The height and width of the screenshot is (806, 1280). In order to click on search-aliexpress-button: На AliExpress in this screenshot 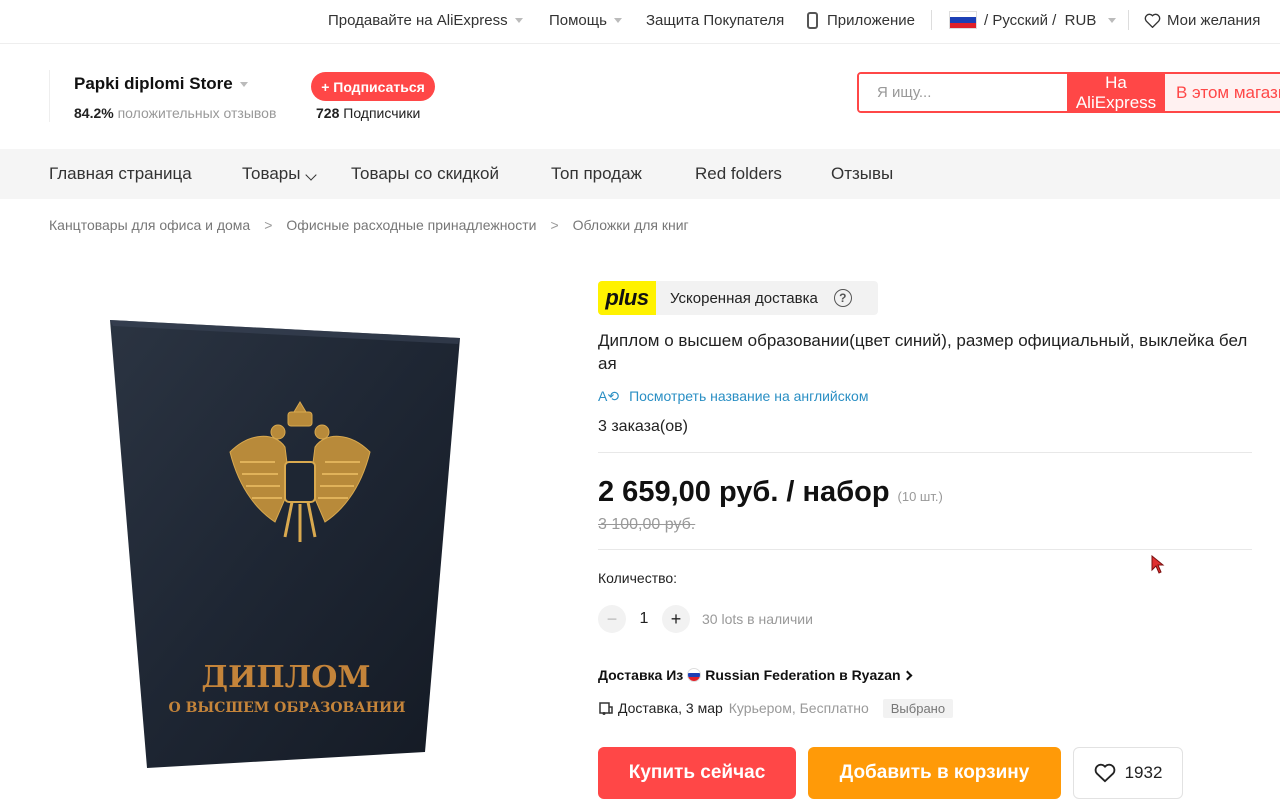, I will do `click(1116, 92)`.